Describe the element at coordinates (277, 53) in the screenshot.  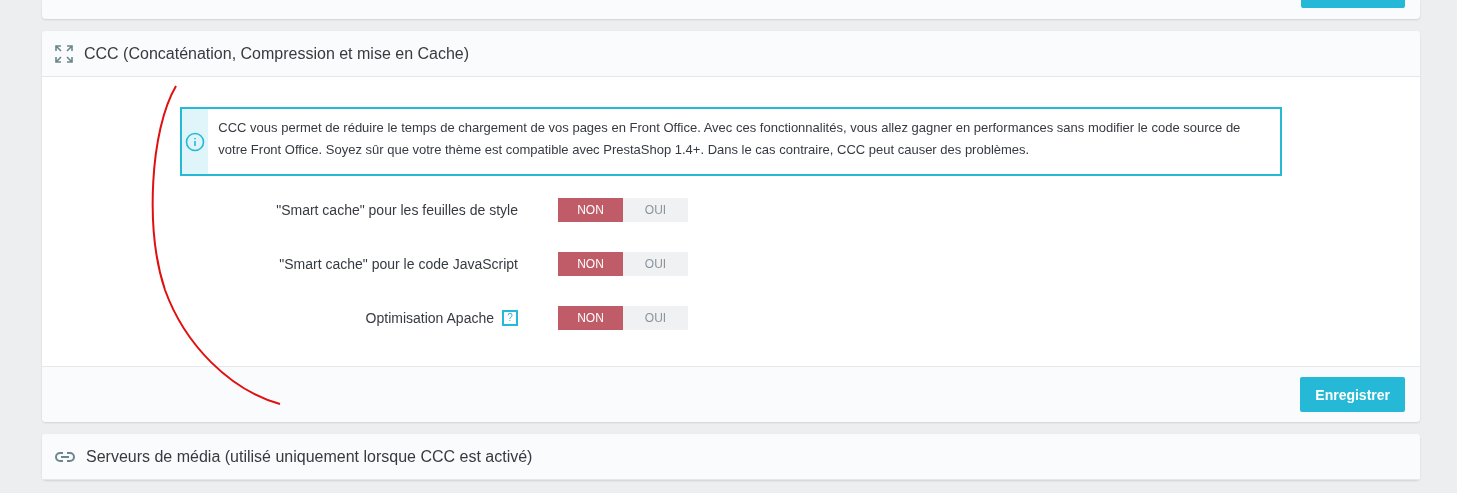
I see `panel-title: CCC (Concaténation, Compression et mise en Cache)` at that location.